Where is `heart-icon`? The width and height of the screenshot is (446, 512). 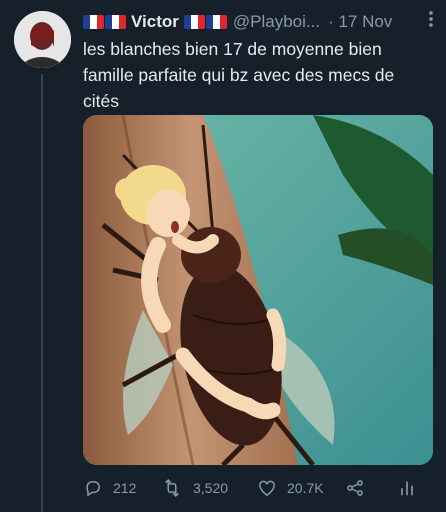 heart-icon is located at coordinates (267, 488).